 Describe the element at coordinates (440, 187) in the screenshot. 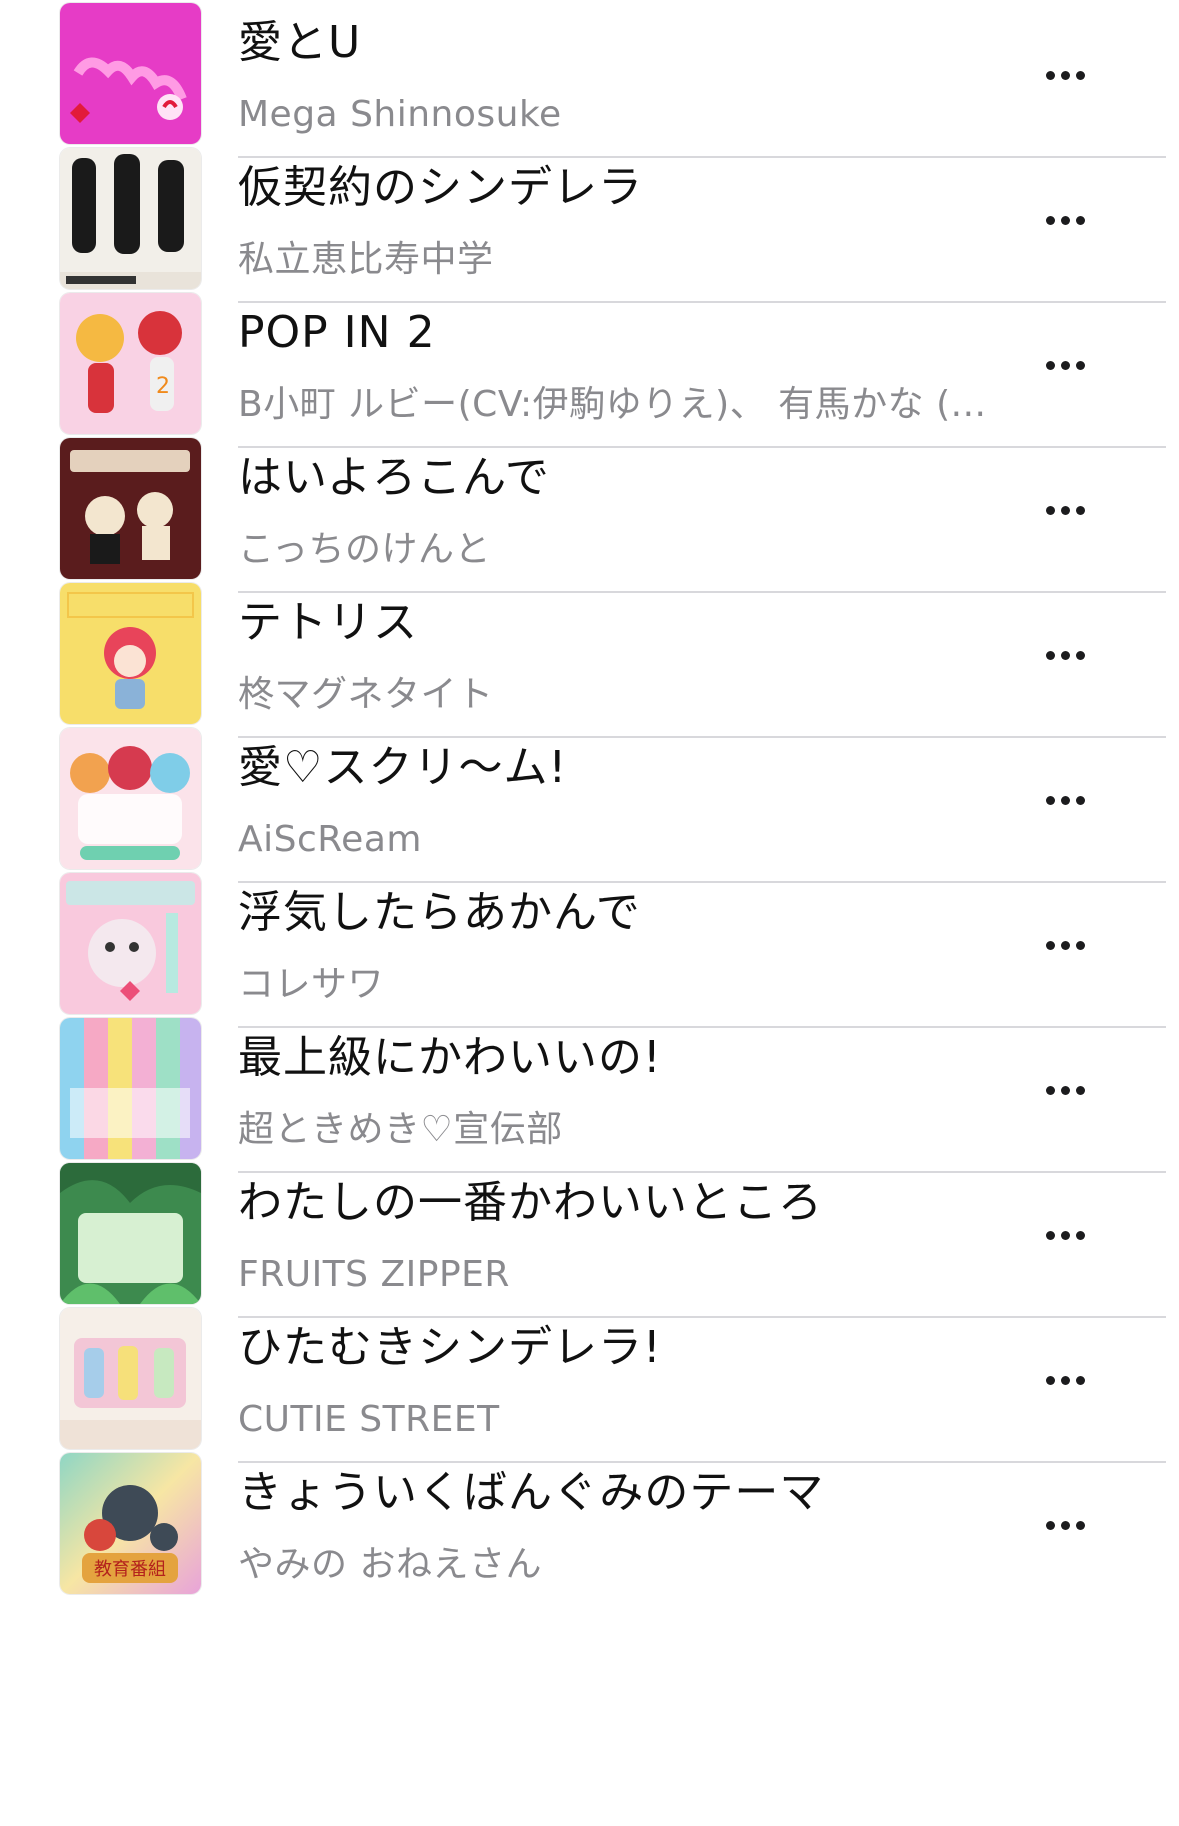

I see `song-title: 仮契約のシンデレラ` at that location.